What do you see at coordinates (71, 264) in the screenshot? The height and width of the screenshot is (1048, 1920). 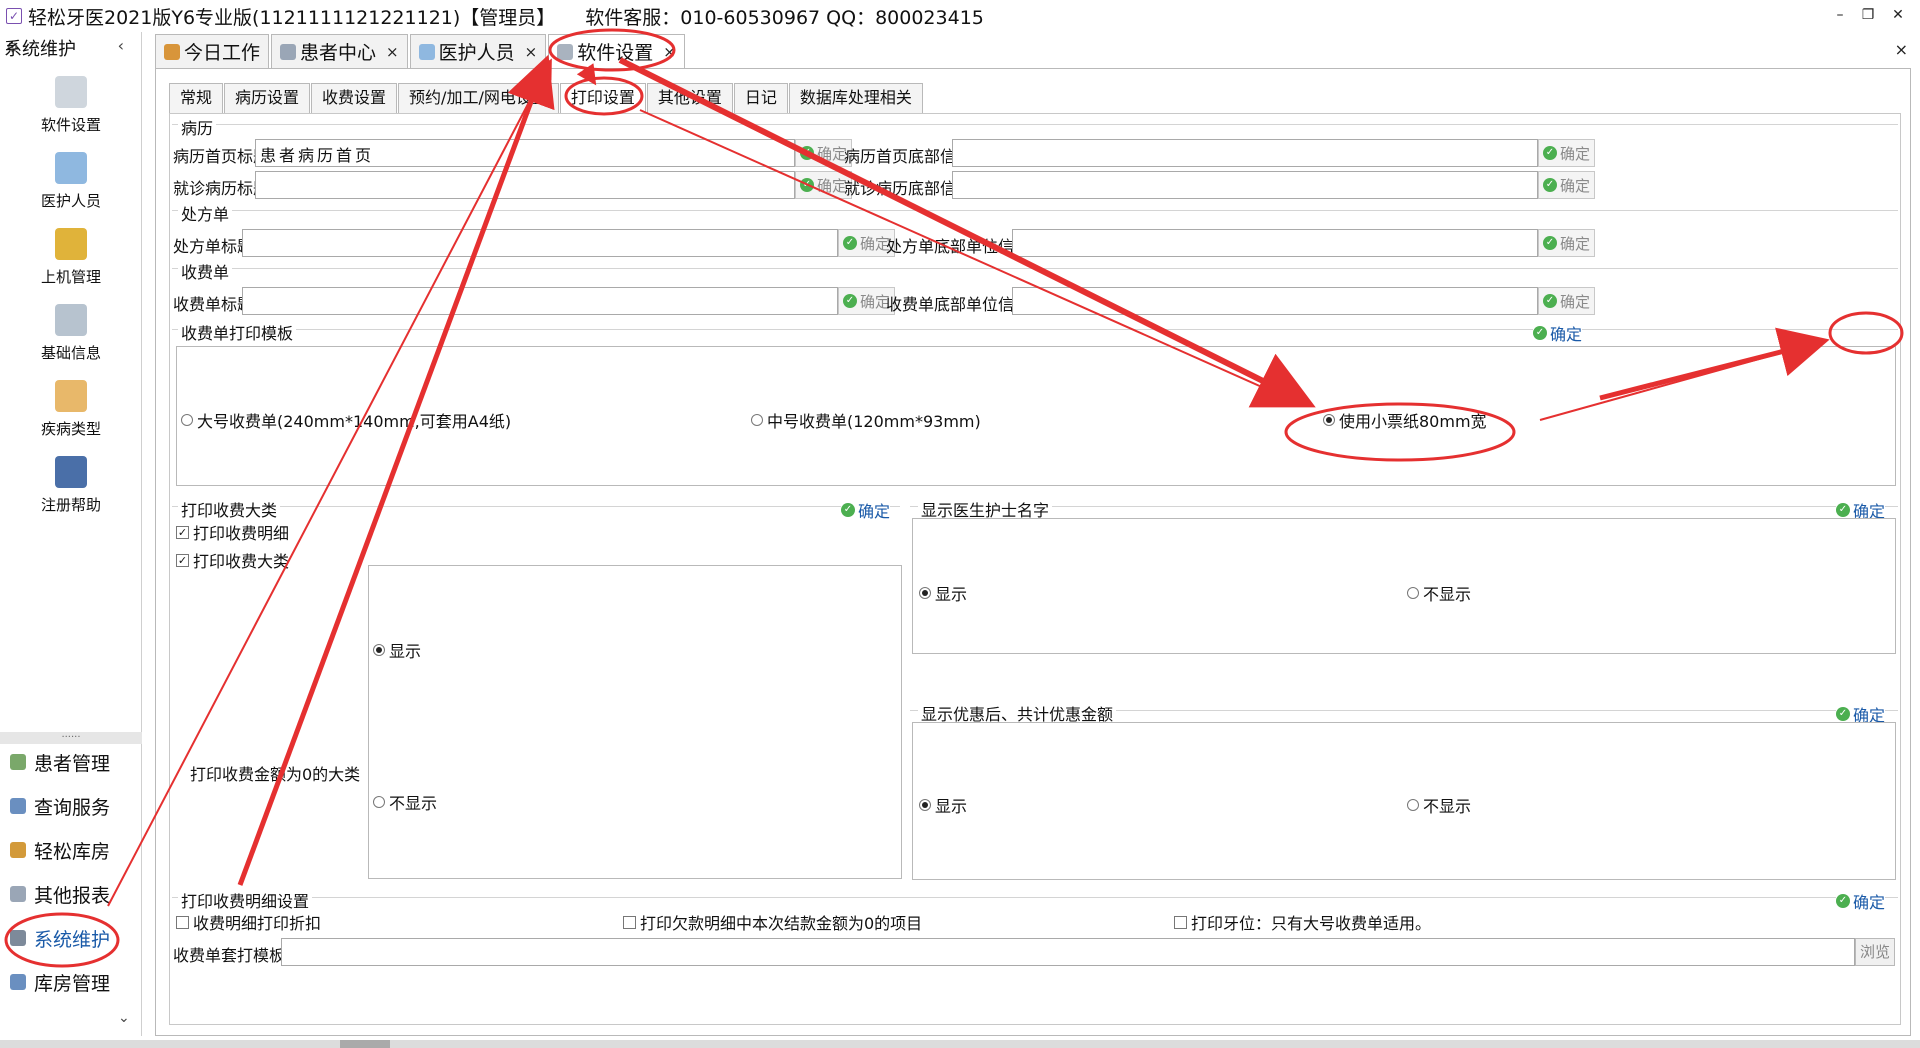 I see `sidebar-item-login-management: 上机管理` at bounding box center [71, 264].